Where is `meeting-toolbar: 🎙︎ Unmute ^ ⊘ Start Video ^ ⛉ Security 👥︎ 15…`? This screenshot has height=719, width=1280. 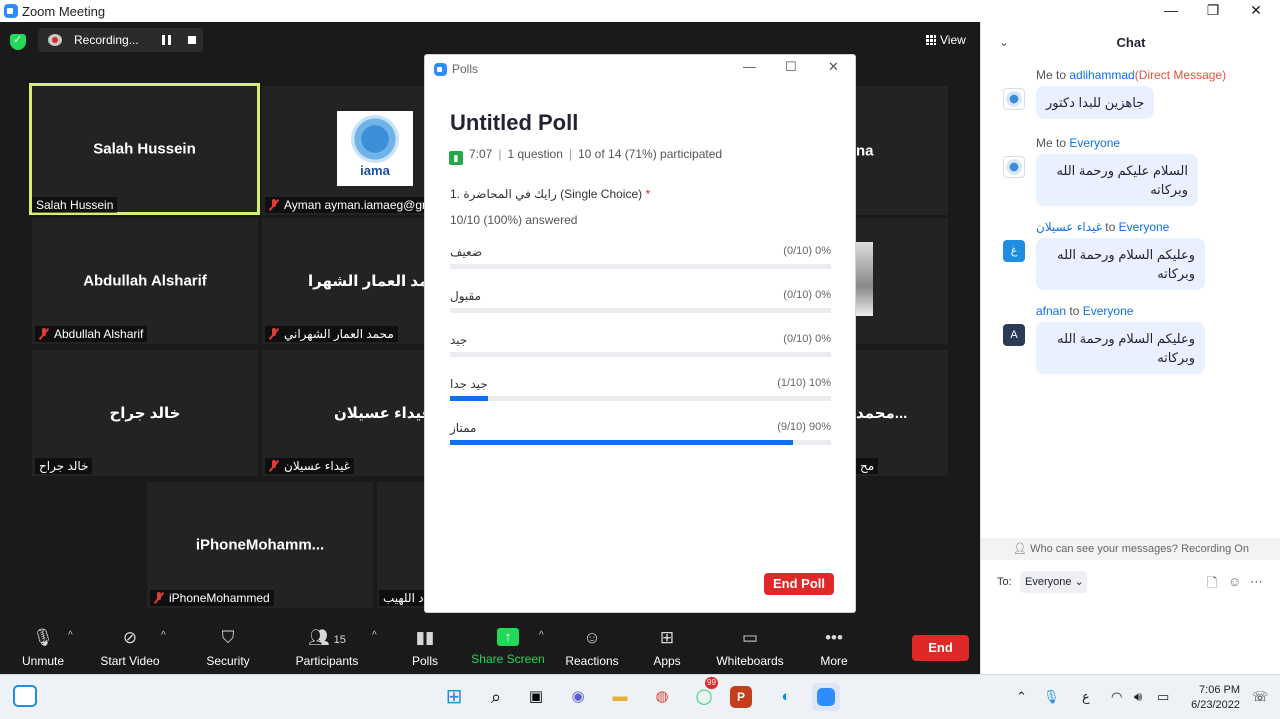
meeting-toolbar: 🎙︎ Unmute ^ ⊘ Start Video ^ ⛉ Security 👥︎ 15… is located at coordinates (490, 648).